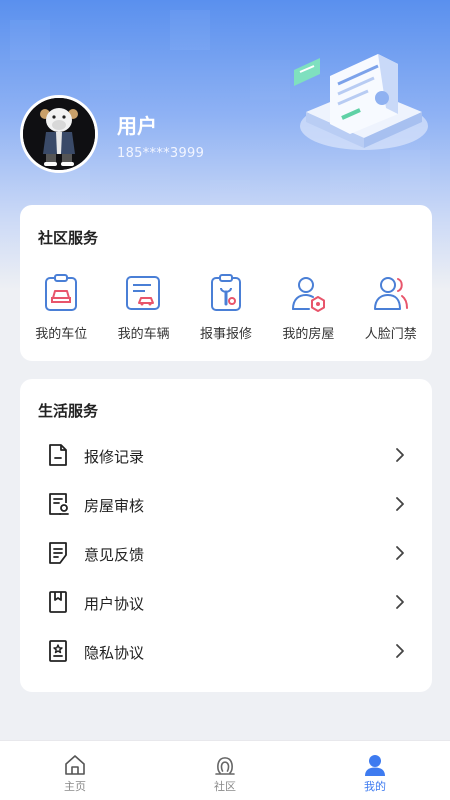  I want to click on user-profile: 用户 185****3999, so click(170, 135).